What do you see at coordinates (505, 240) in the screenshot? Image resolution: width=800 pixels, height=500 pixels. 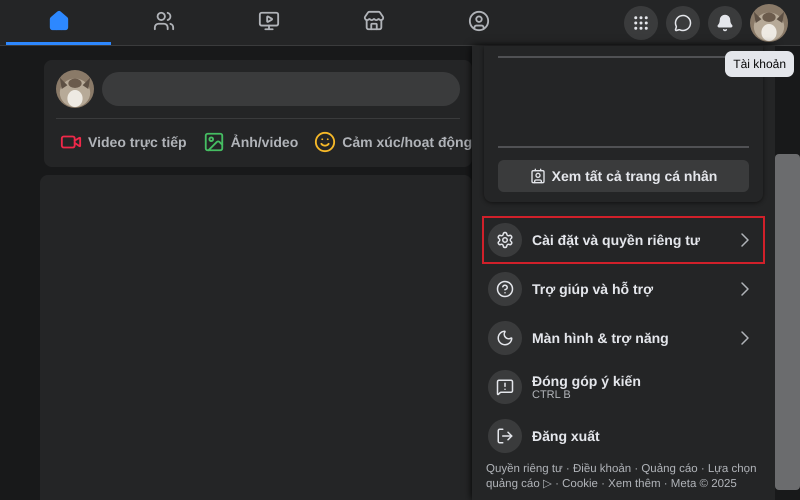 I see `settings-icon` at bounding box center [505, 240].